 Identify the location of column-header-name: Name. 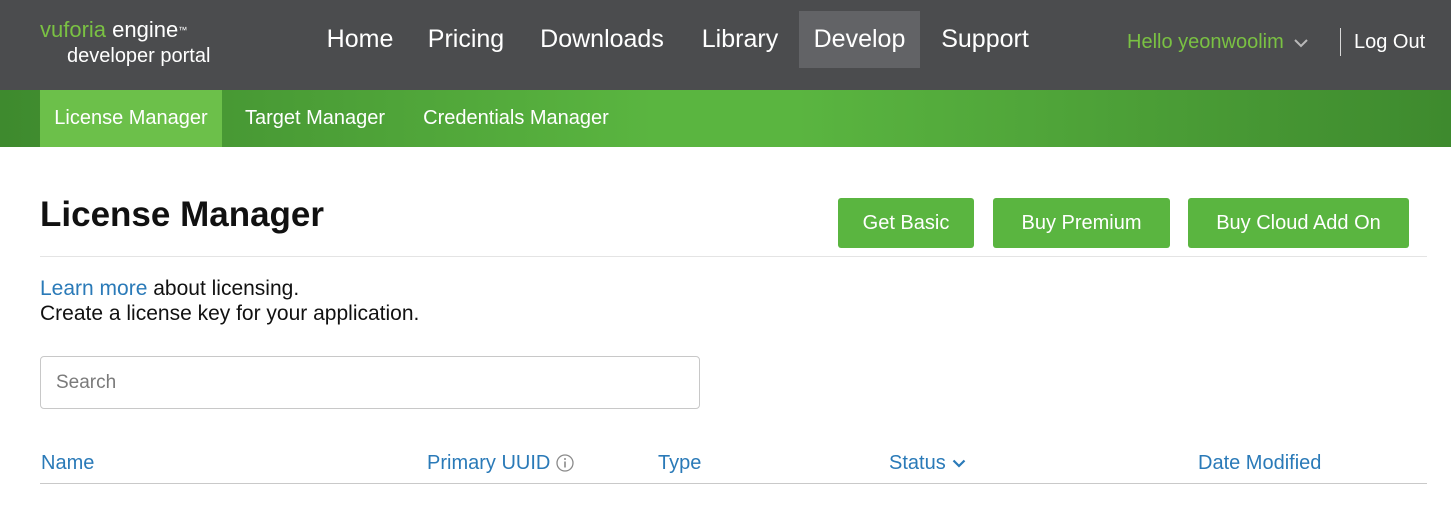
(67, 463).